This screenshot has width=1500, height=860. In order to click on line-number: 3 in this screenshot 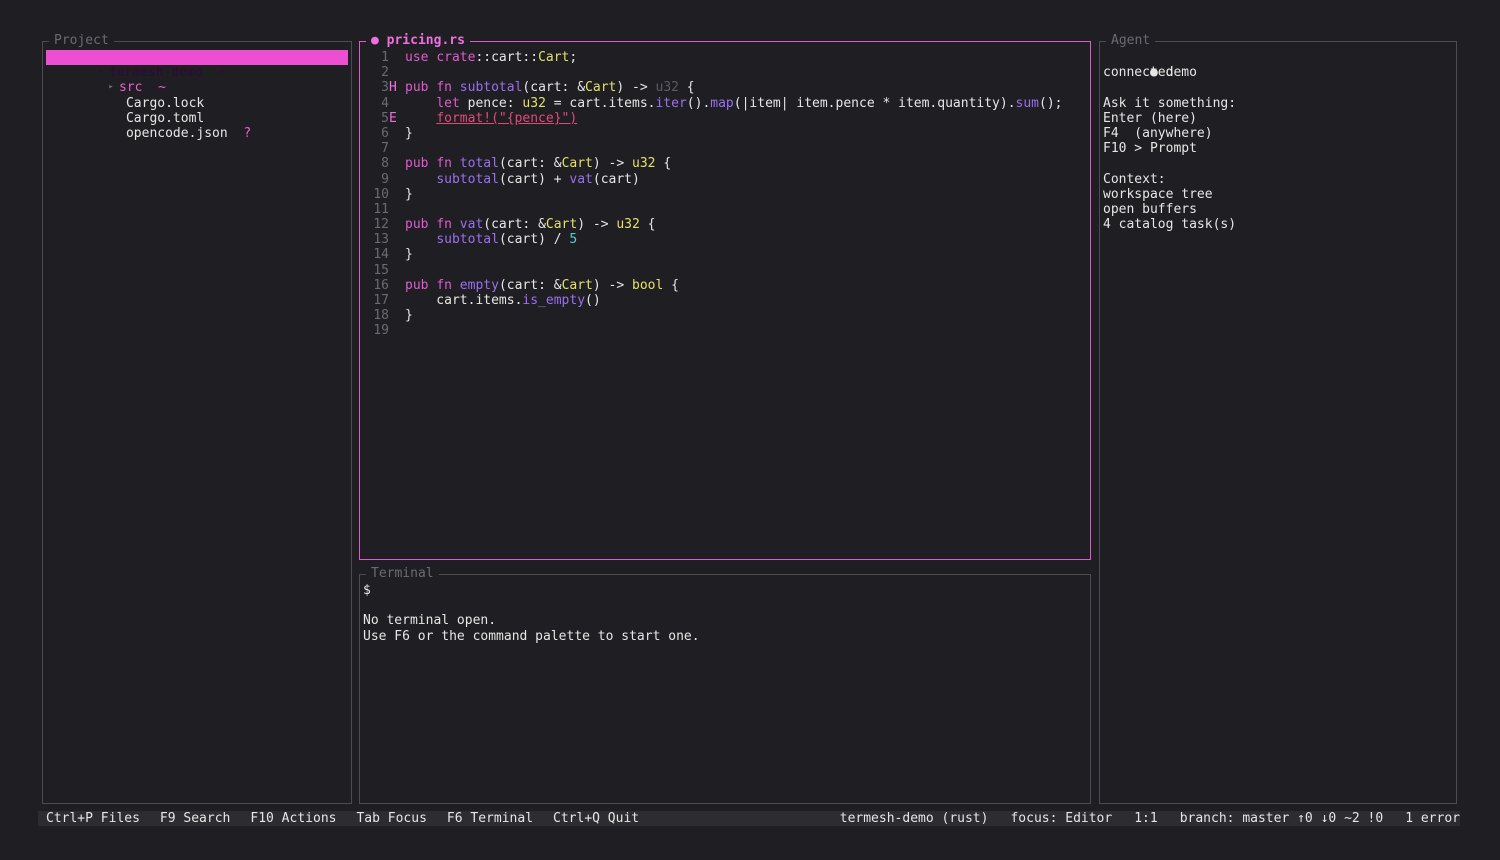, I will do `click(385, 88)`.